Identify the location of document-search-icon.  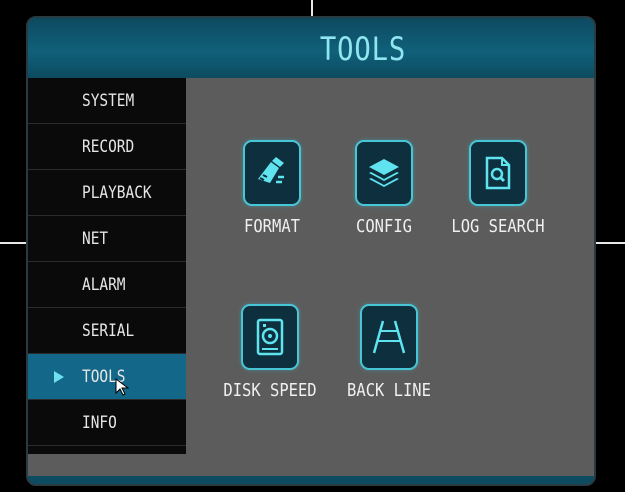
(498, 173).